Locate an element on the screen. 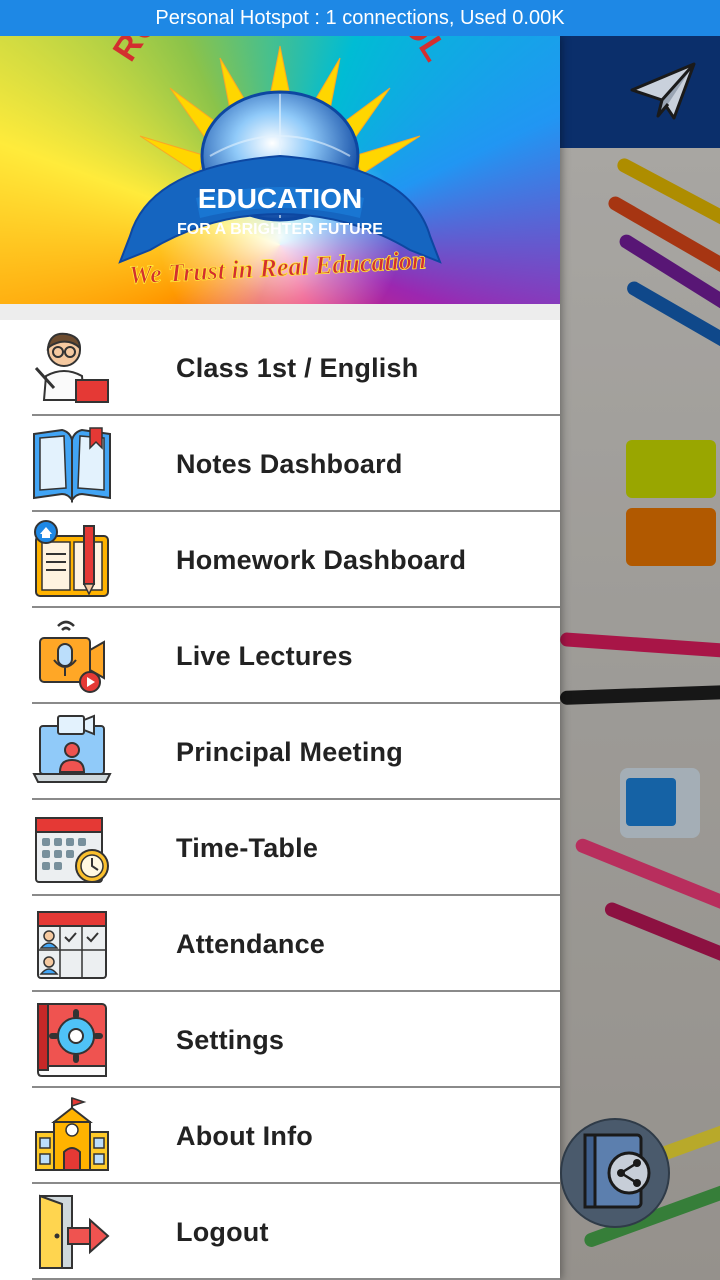 Image resolution: width=720 pixels, height=1280 pixels. share-button is located at coordinates (615, 1173).